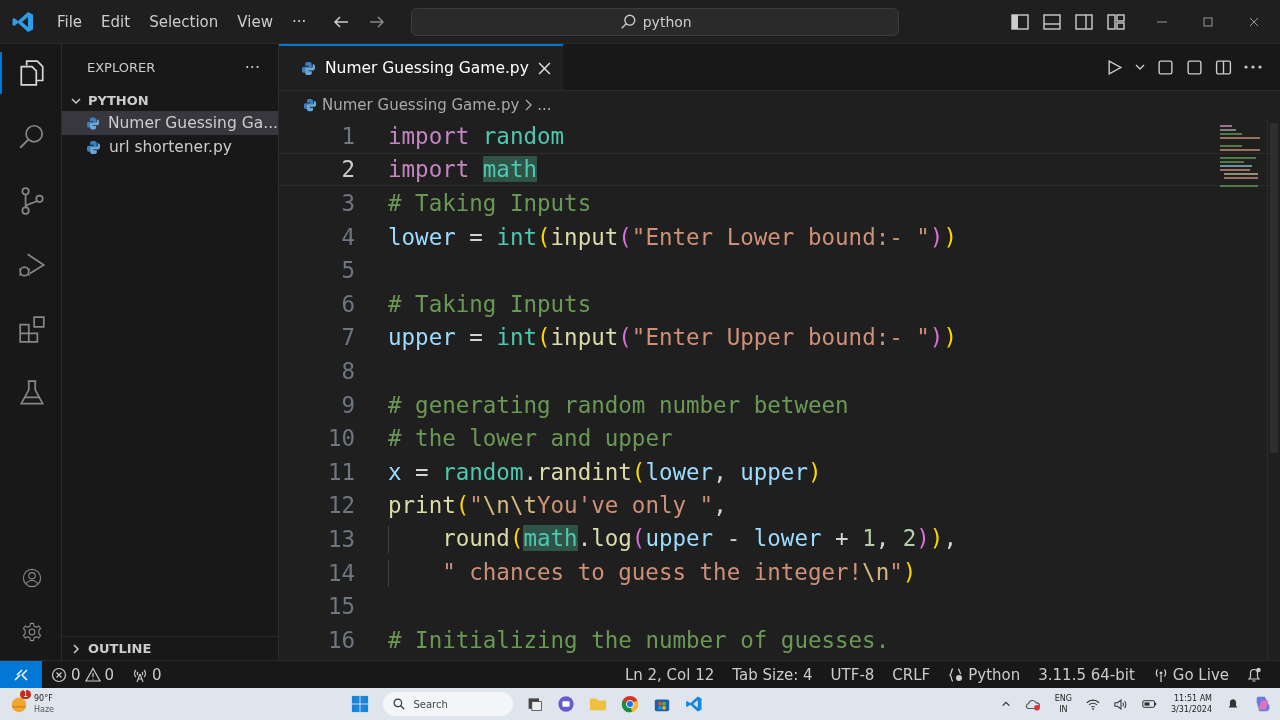 This screenshot has height=720, width=1280. I want to click on command-search-field: python, so click(655, 21).